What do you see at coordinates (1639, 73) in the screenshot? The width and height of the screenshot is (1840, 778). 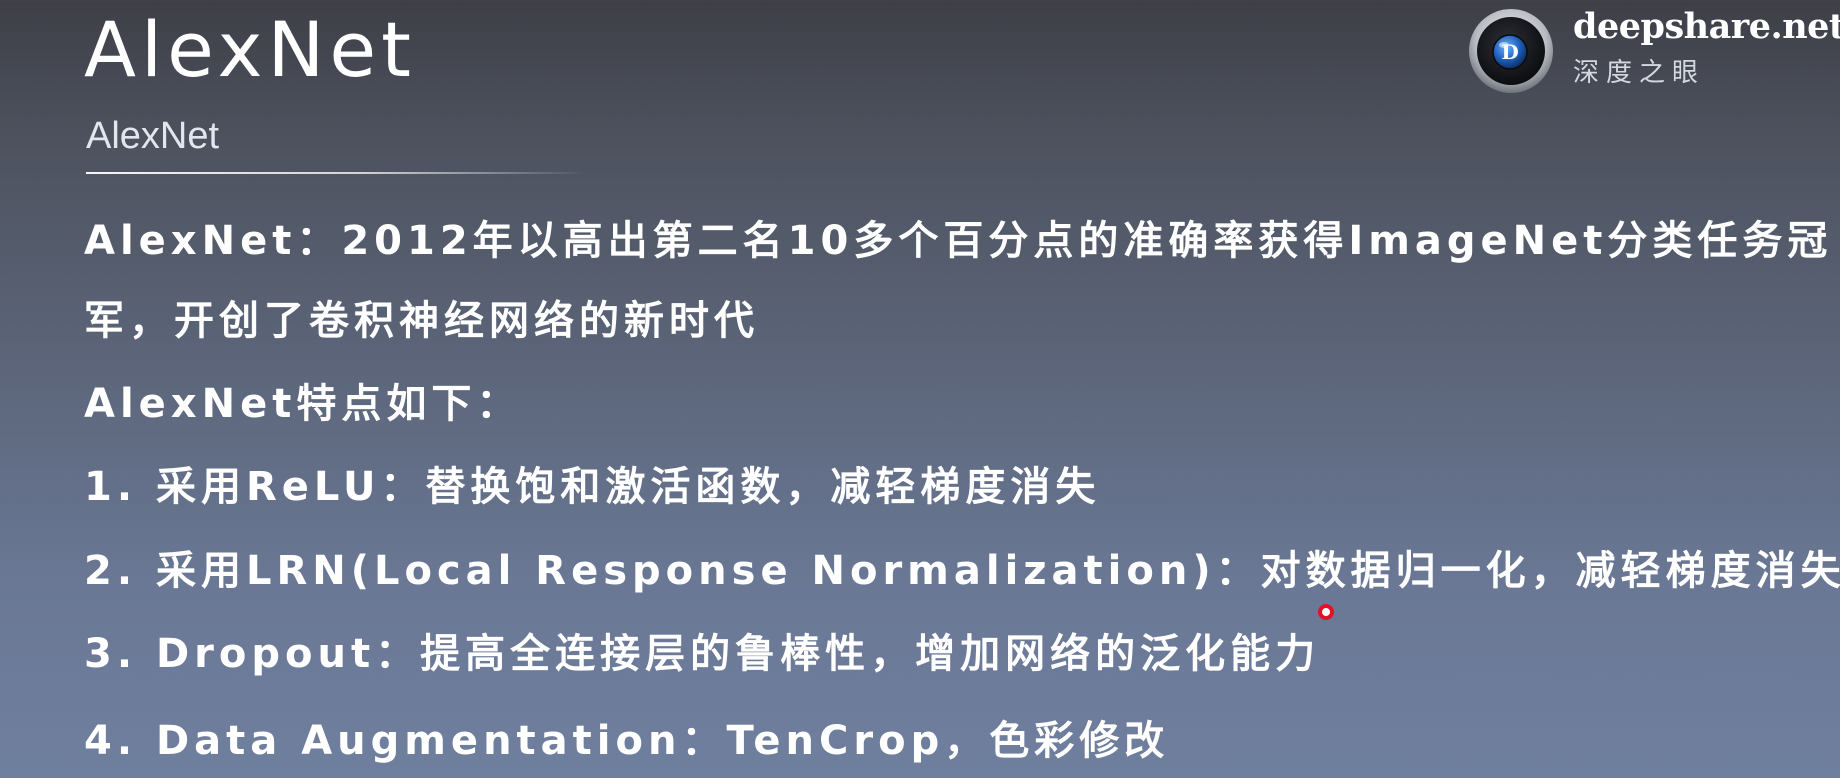 I see `logo-chinese-name: 深度之眼` at bounding box center [1639, 73].